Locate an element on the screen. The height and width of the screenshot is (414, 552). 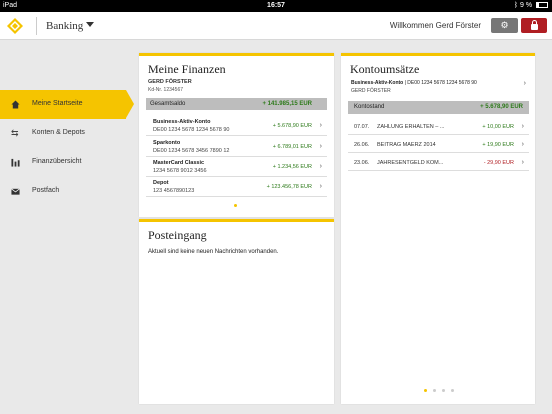
battery-indicator: ᛒ 9 % is located at coordinates (531, 5).